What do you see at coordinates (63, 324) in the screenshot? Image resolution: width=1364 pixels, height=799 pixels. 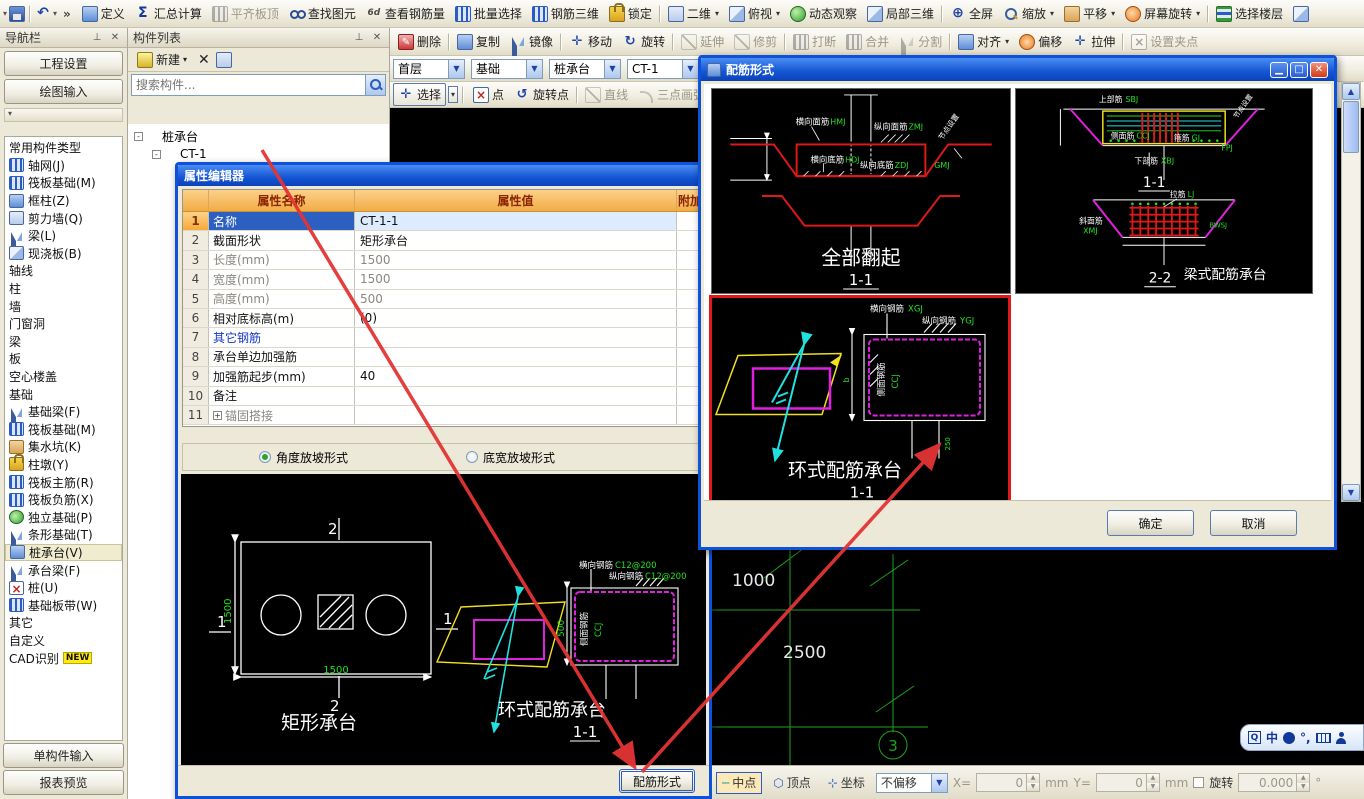 I see `nav-cat-opening: 门窗洞` at bounding box center [63, 324].